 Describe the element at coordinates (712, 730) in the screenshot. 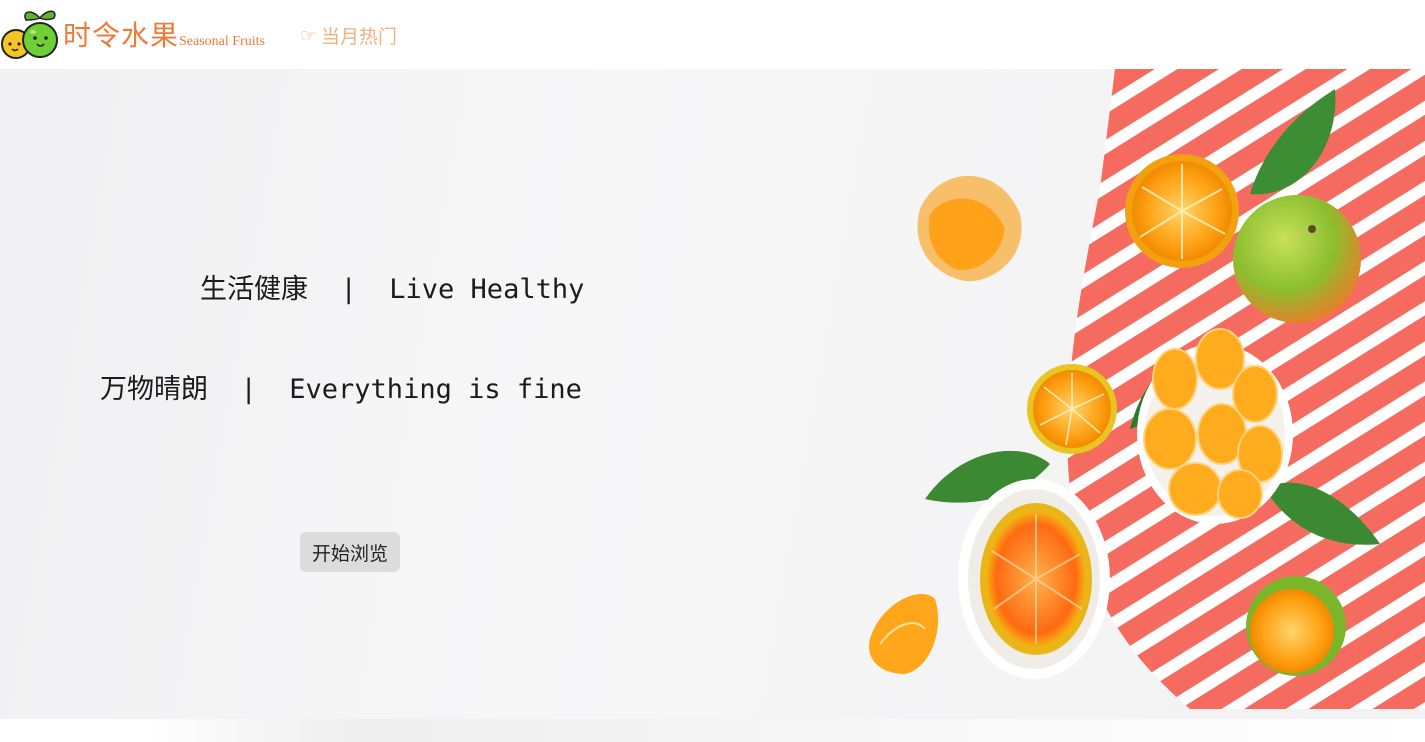

I see `page-bottom-edge` at that location.